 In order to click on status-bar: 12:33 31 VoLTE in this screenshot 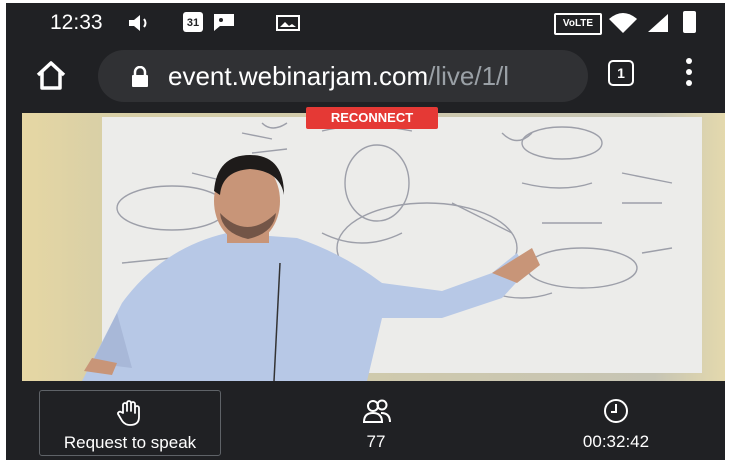, I will do `click(365, 23)`.